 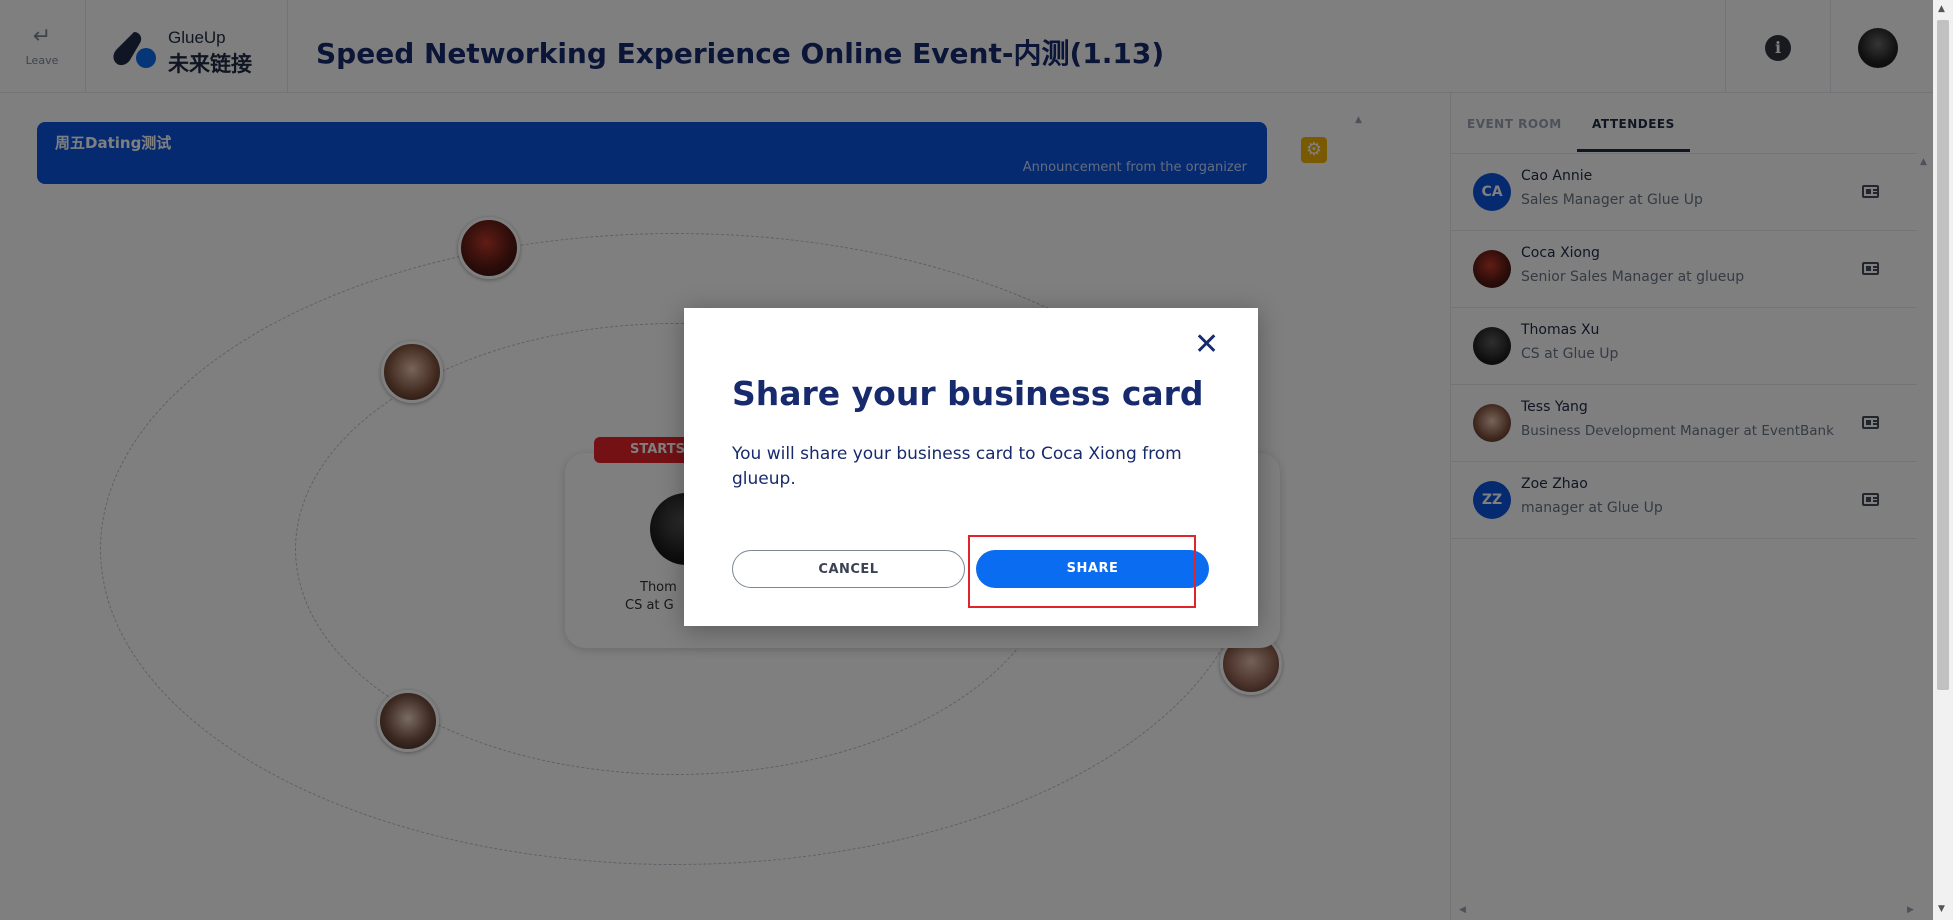 I want to click on share-button-highlight, so click(x=1082, y=571).